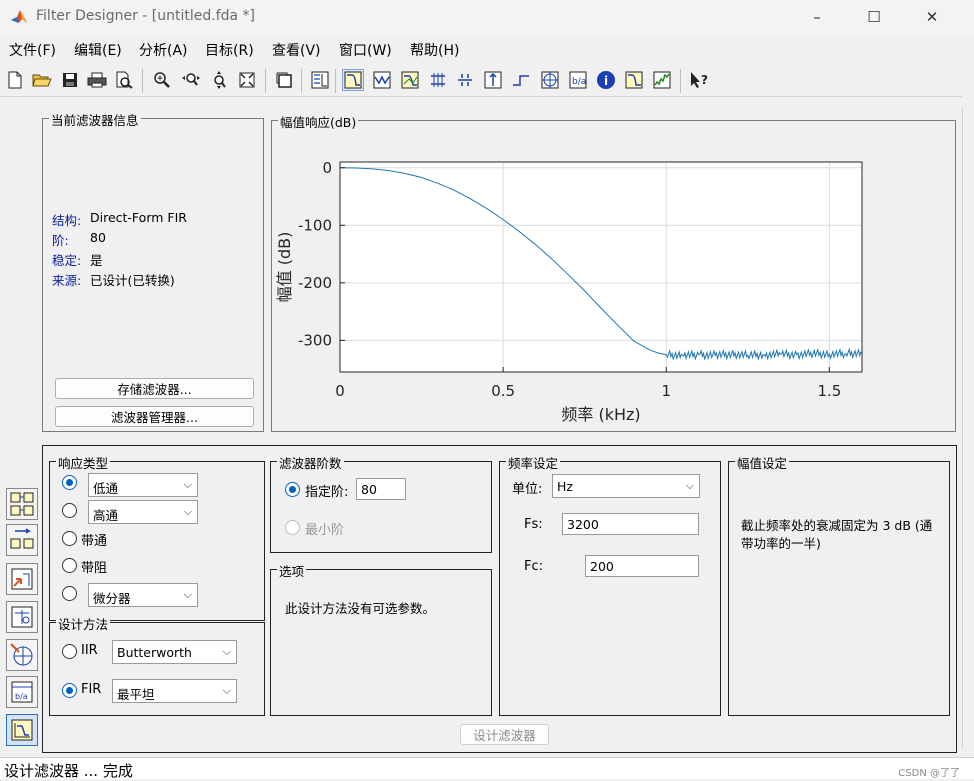 This screenshot has width=974, height=781. I want to click on info-key: 稳定:, so click(67, 260).